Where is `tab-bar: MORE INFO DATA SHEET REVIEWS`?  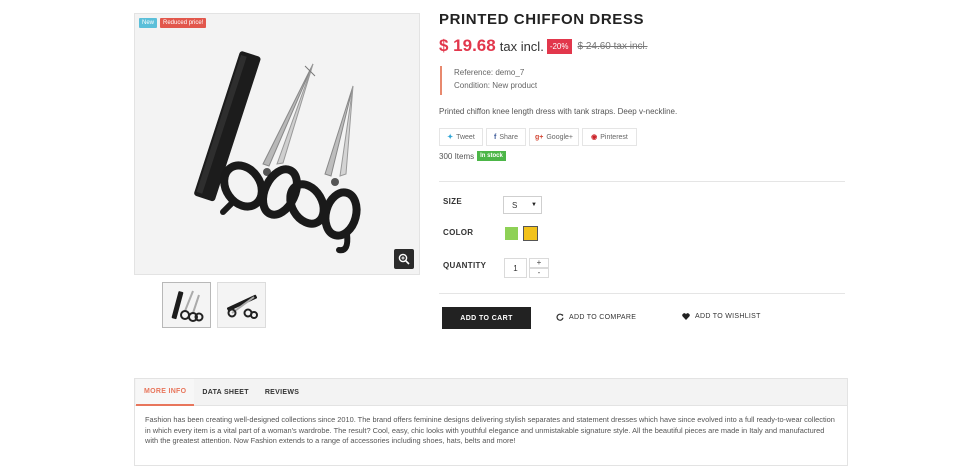 tab-bar: MORE INFO DATA SHEET REVIEWS is located at coordinates (491, 392).